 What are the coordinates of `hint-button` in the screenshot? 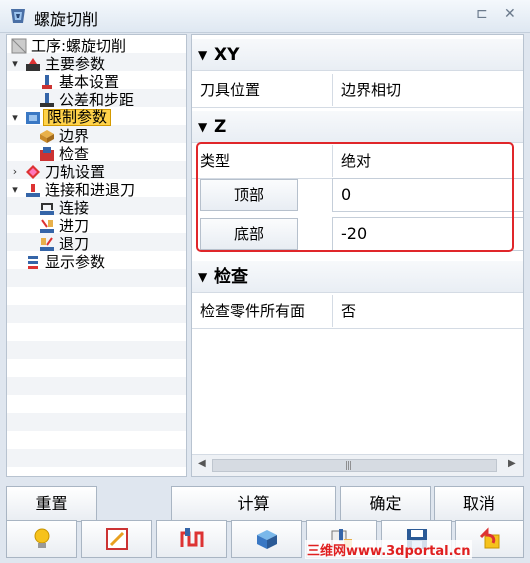 It's located at (41, 539).